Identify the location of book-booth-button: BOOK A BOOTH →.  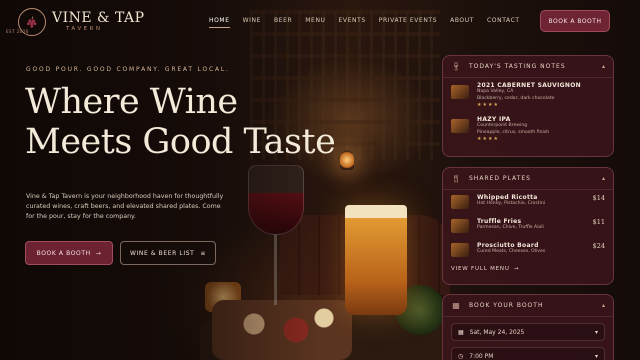
(69, 253).